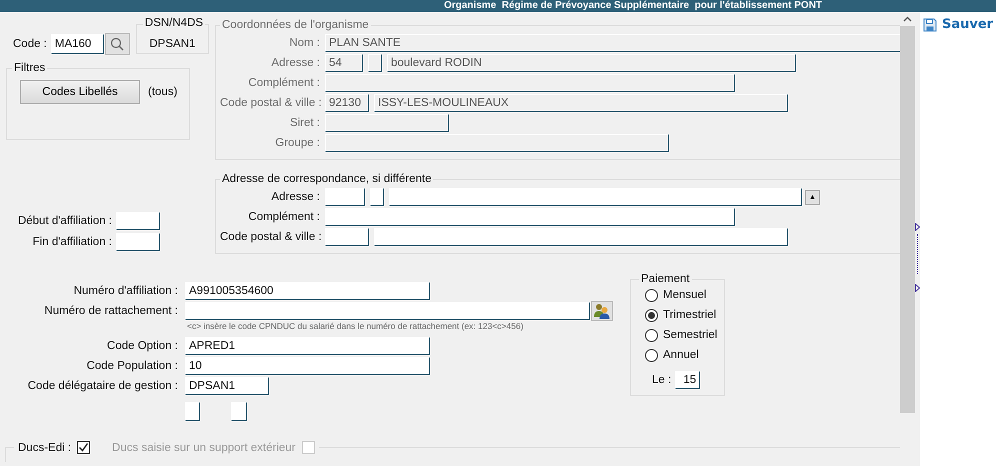 The image size is (996, 466). I want to click on people-icon, so click(602, 311).